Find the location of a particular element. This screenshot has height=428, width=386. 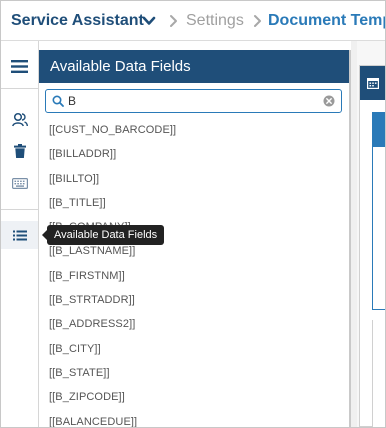

menu-toggle-button is located at coordinates (19, 66).